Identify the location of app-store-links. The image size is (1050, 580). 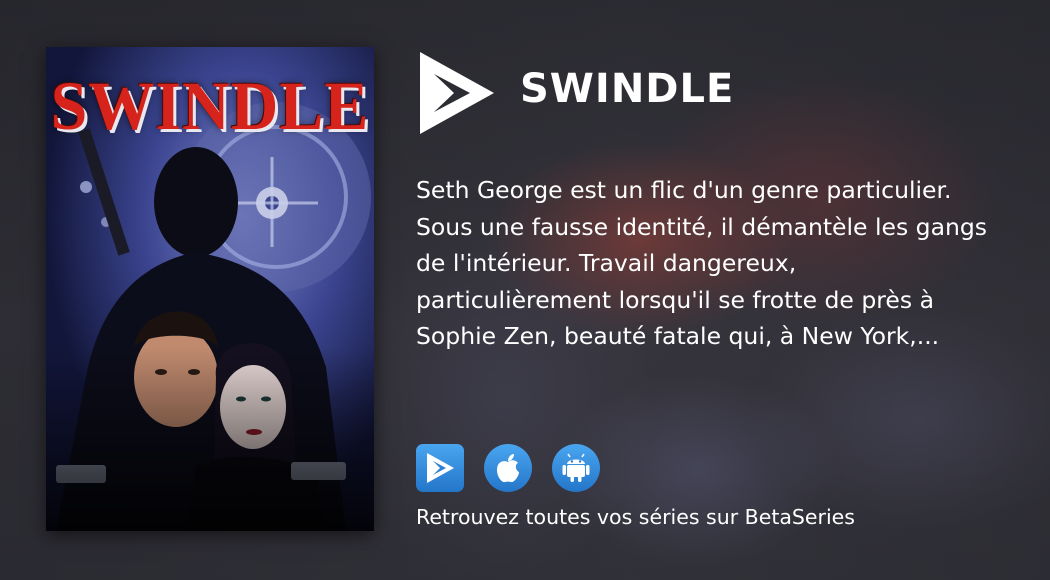
(508, 468).